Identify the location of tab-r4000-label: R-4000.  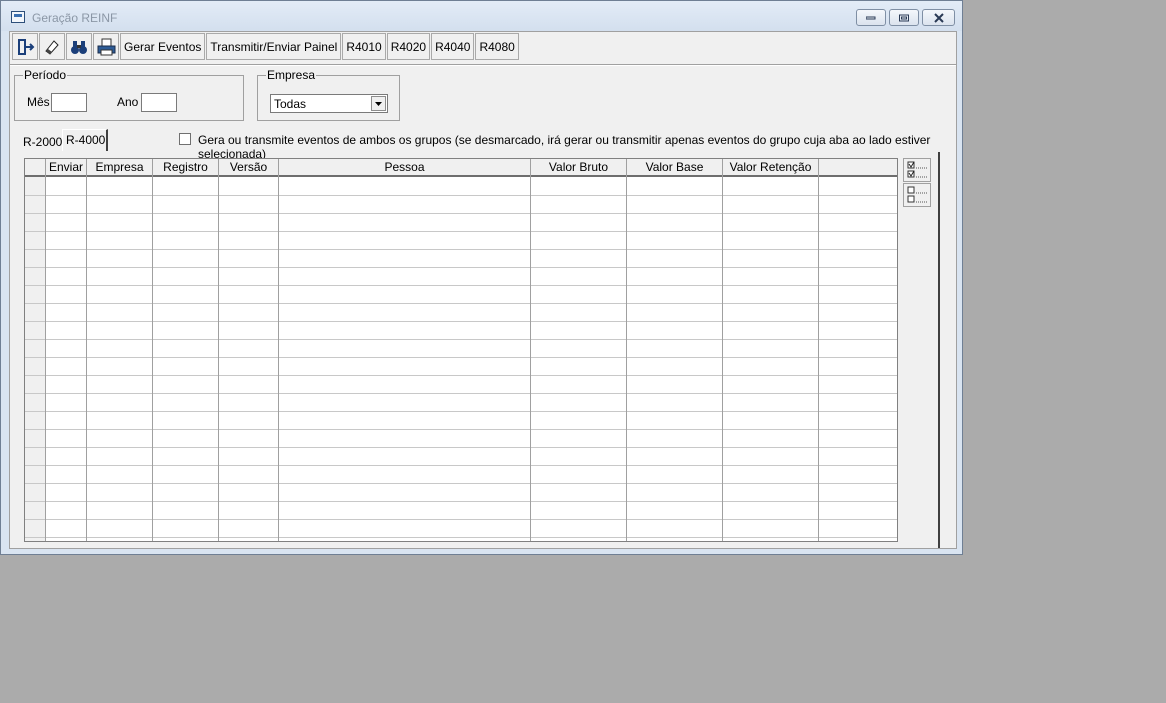
(86, 140).